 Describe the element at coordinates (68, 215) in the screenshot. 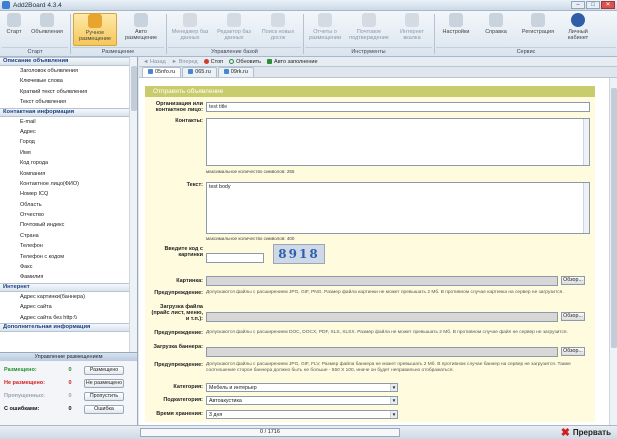

I see `list-item: Отчество` at that location.